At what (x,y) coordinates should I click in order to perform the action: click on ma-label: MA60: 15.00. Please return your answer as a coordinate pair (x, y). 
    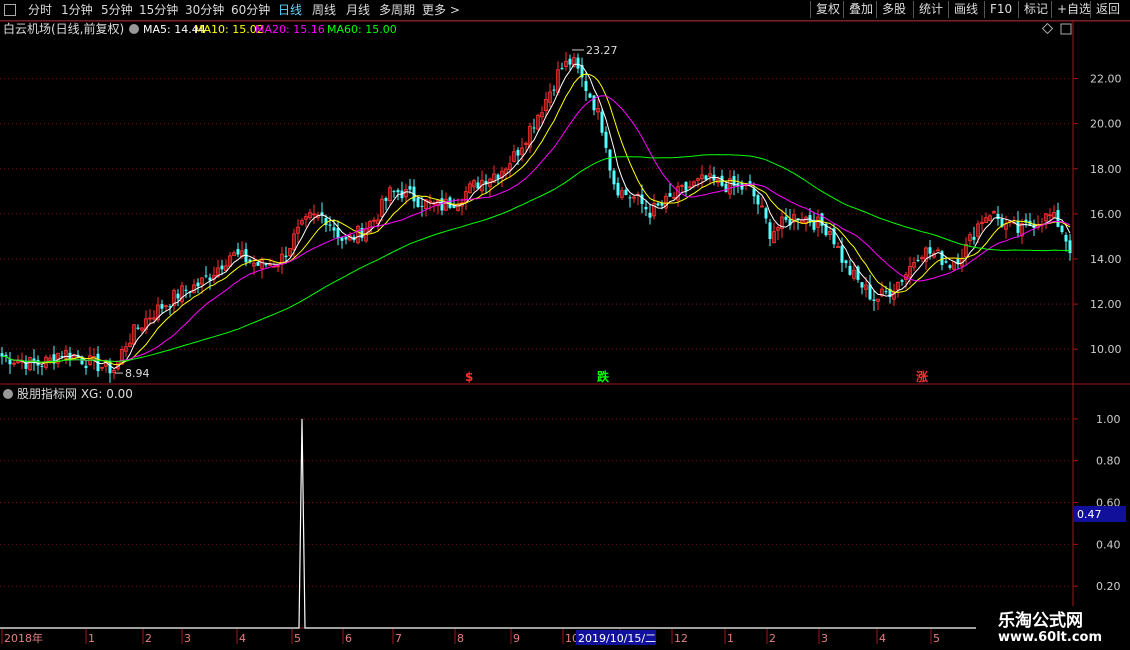
    Looking at the image, I should click on (362, 29).